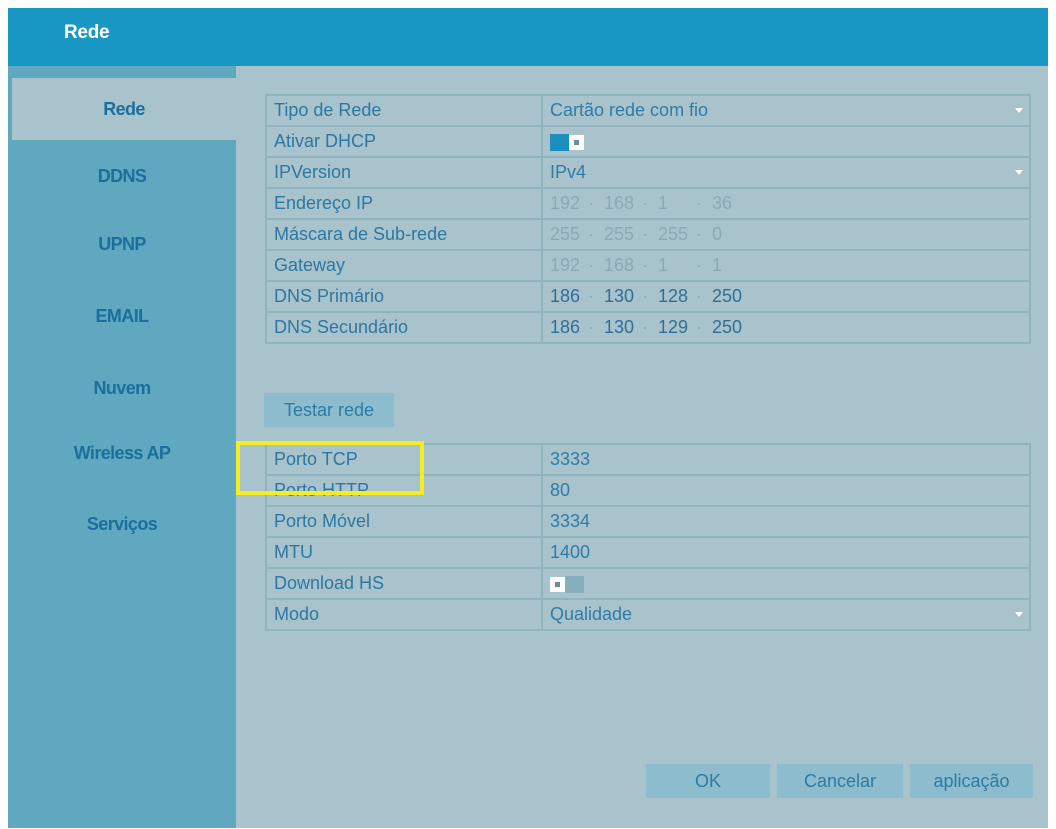 This screenshot has width=1056, height=829. I want to click on apply-button: aplicação, so click(971, 781).